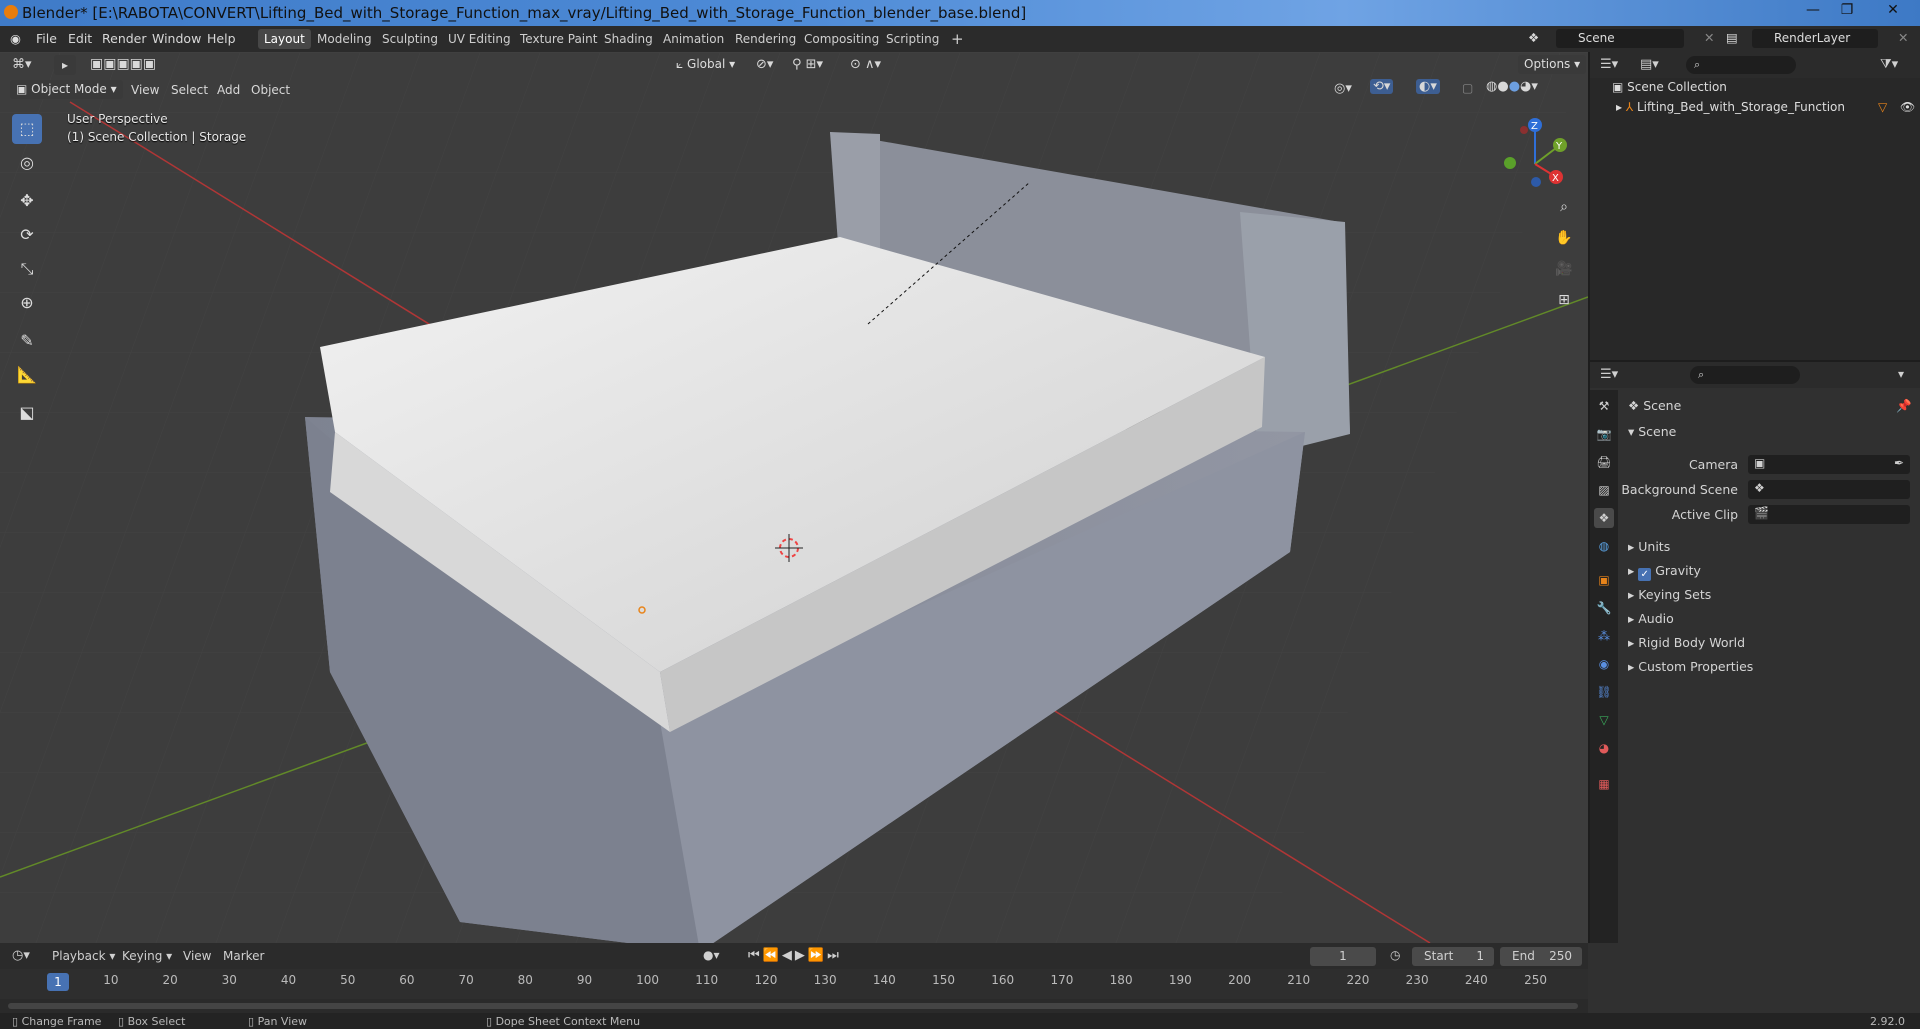  What do you see at coordinates (1604, 720) in the screenshot?
I see `data-tab-icon: ▽` at bounding box center [1604, 720].